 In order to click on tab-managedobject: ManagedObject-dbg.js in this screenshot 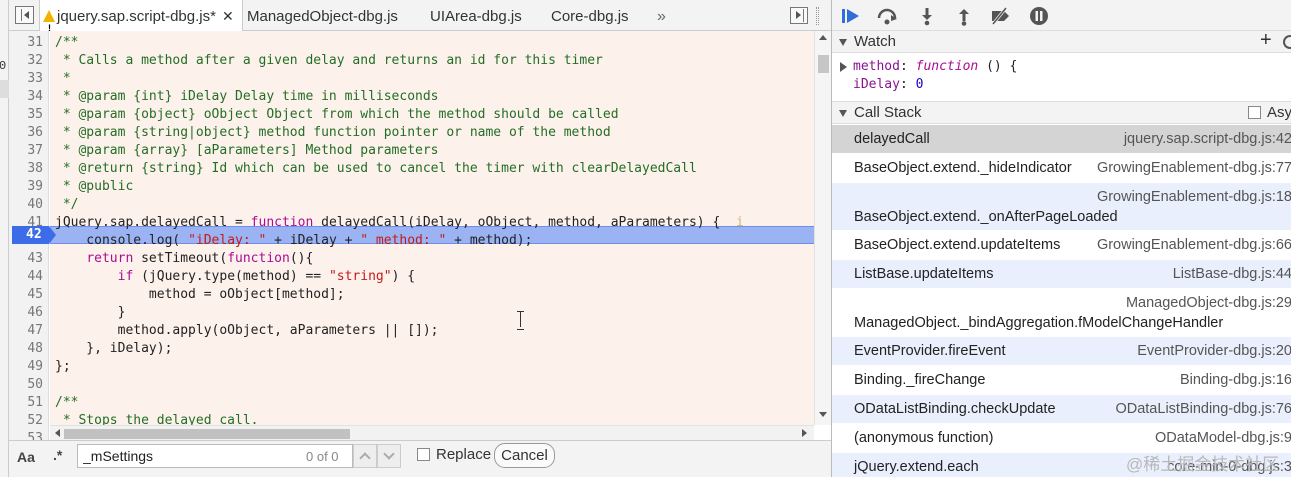, I will do `click(322, 15)`.